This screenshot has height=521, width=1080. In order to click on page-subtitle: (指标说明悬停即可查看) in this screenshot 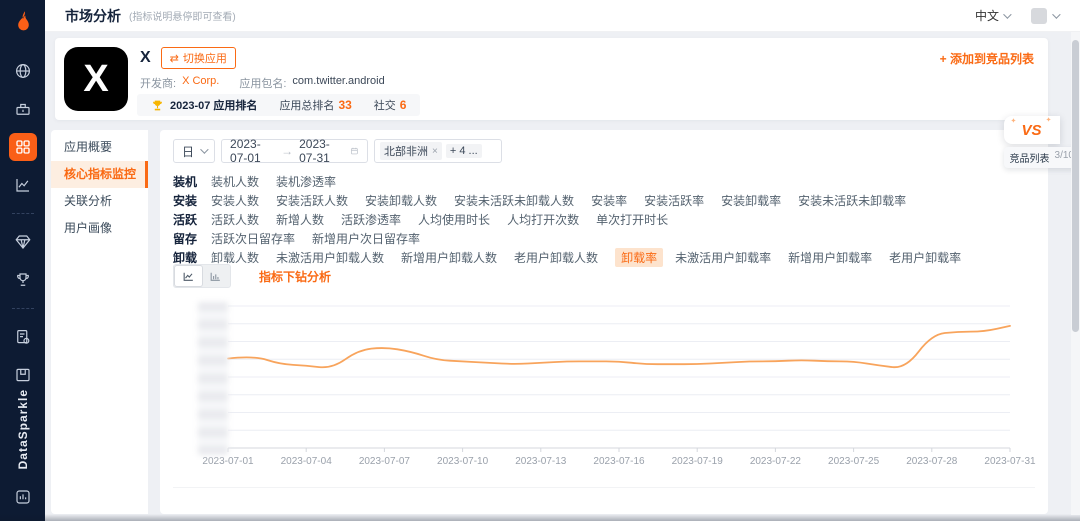, I will do `click(182, 17)`.